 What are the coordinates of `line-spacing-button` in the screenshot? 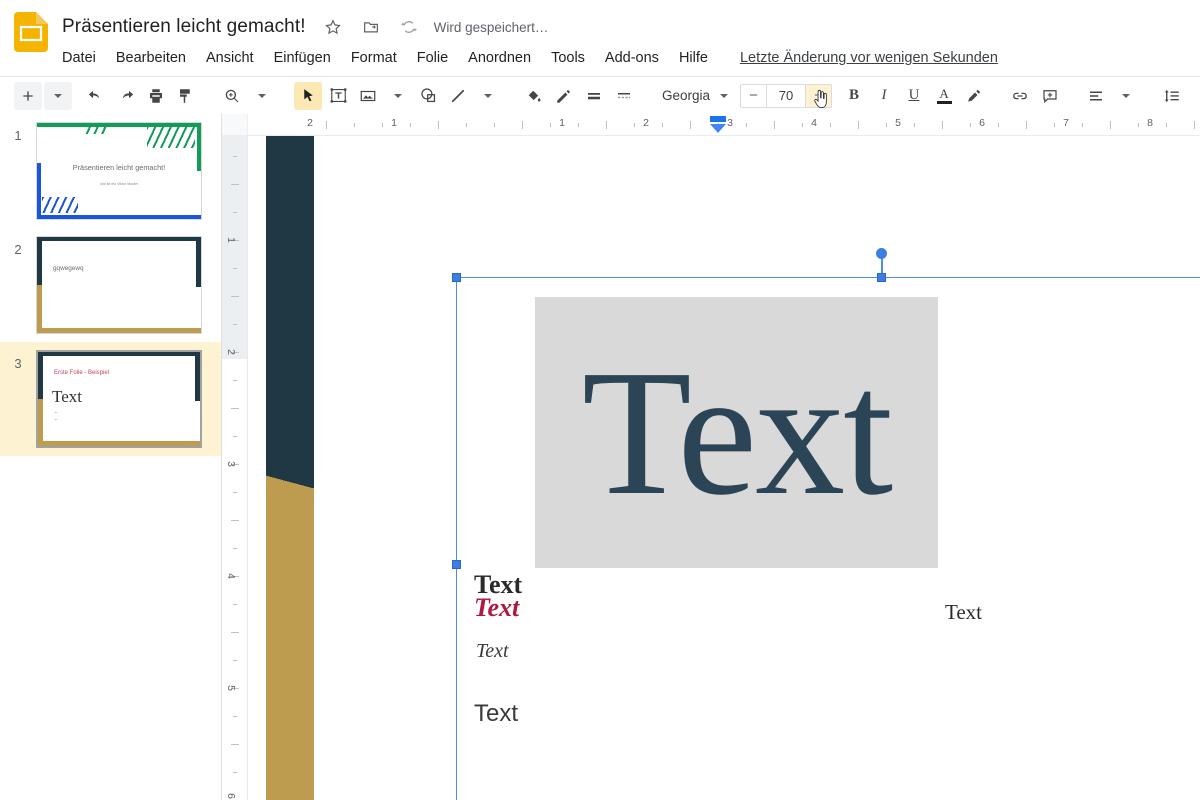 It's located at (1172, 96).